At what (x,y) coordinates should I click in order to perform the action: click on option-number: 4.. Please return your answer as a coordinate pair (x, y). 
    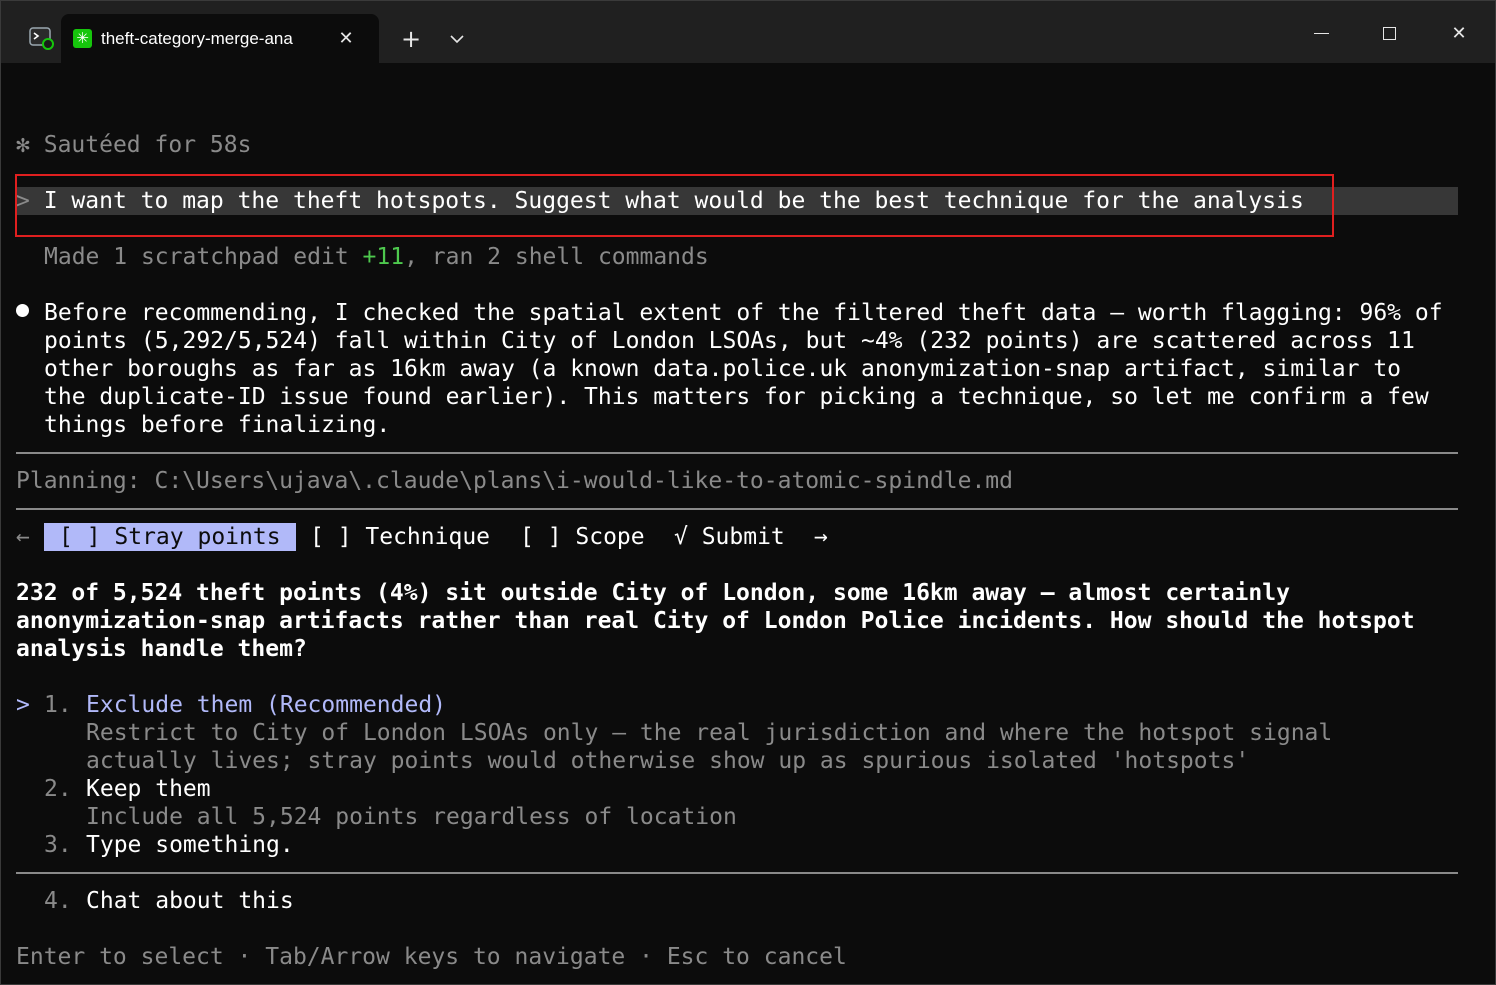
    Looking at the image, I should click on (58, 901).